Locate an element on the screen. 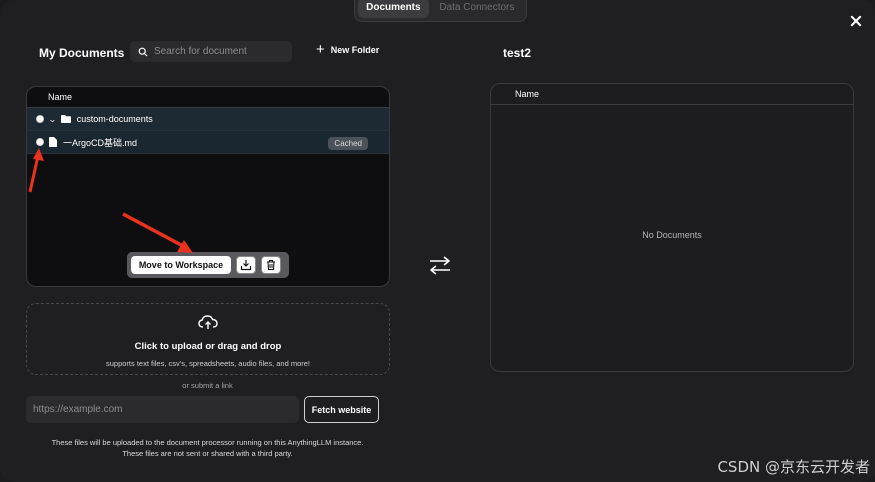 This screenshot has height=482, width=875. new-folder-button: + New Folder is located at coordinates (348, 49).